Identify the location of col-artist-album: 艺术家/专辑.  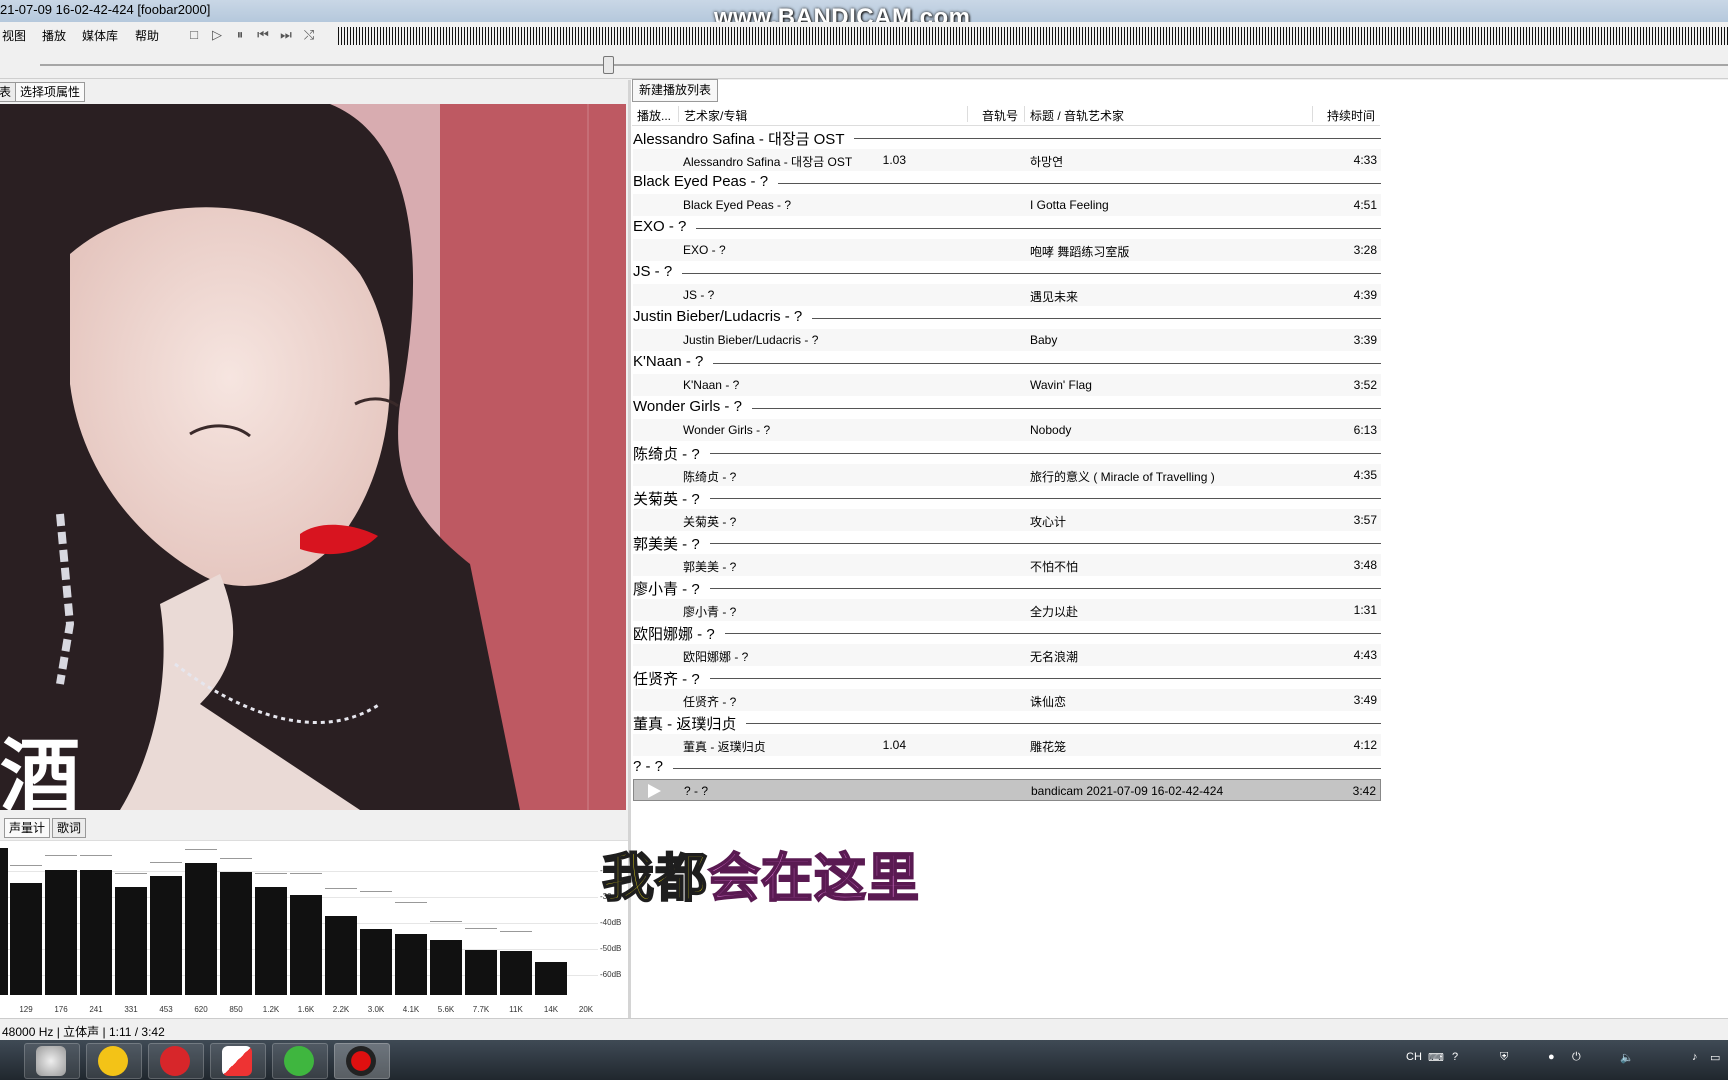
(715, 115).